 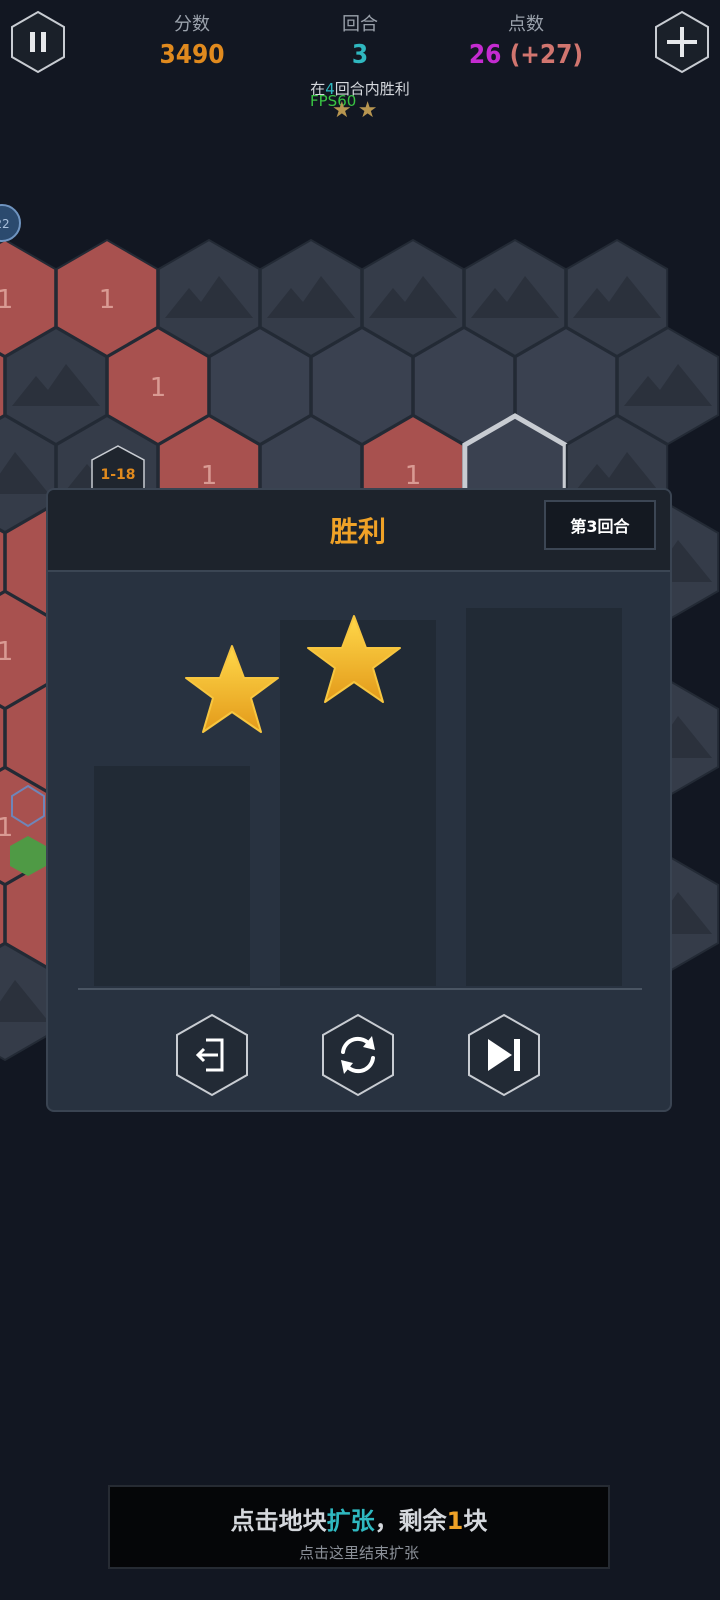 What do you see at coordinates (360, 55) in the screenshot?
I see `round-value: 3` at bounding box center [360, 55].